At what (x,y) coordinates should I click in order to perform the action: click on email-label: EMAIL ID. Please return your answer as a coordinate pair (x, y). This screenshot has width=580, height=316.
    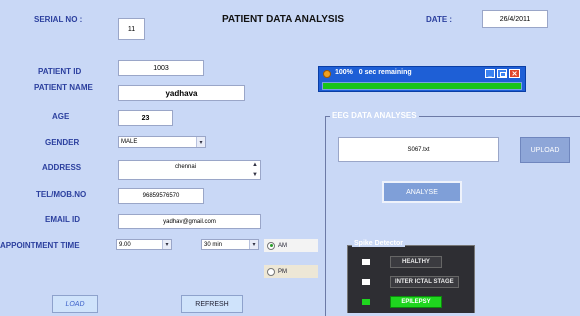
    Looking at the image, I should click on (62, 219).